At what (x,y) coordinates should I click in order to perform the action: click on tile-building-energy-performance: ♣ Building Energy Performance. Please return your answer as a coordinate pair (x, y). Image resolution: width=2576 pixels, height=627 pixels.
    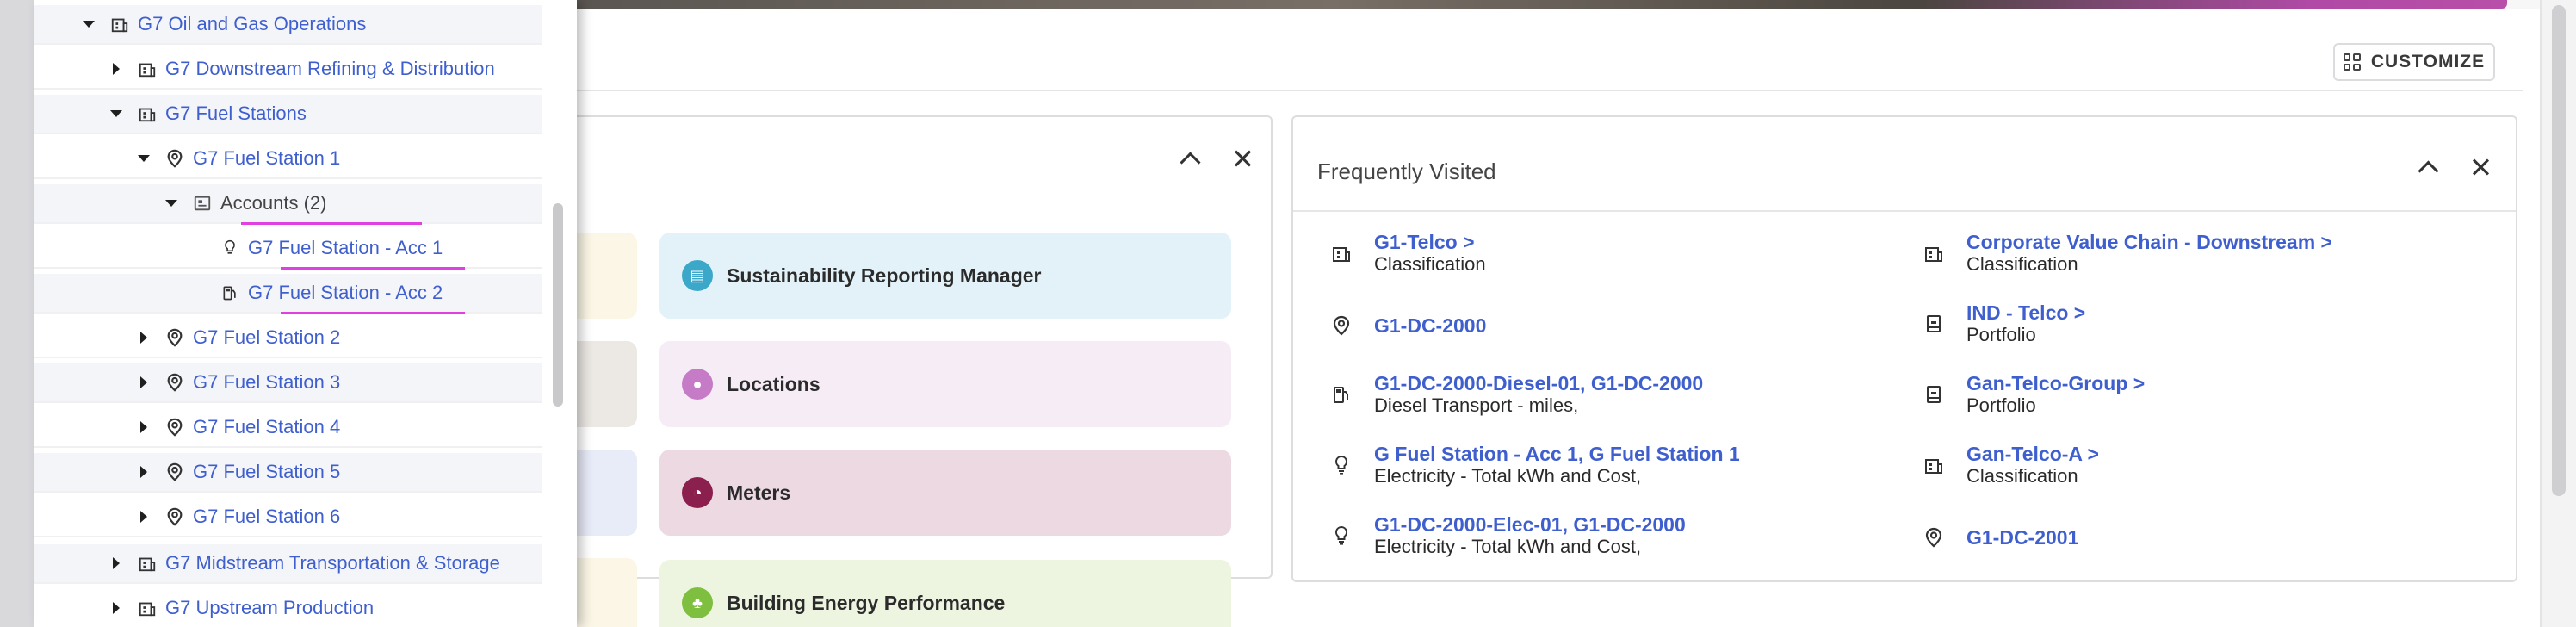
    Looking at the image, I should click on (945, 593).